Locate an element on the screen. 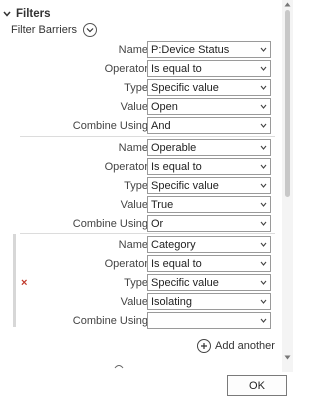  name-dropdown: Operable is located at coordinates (209, 147).